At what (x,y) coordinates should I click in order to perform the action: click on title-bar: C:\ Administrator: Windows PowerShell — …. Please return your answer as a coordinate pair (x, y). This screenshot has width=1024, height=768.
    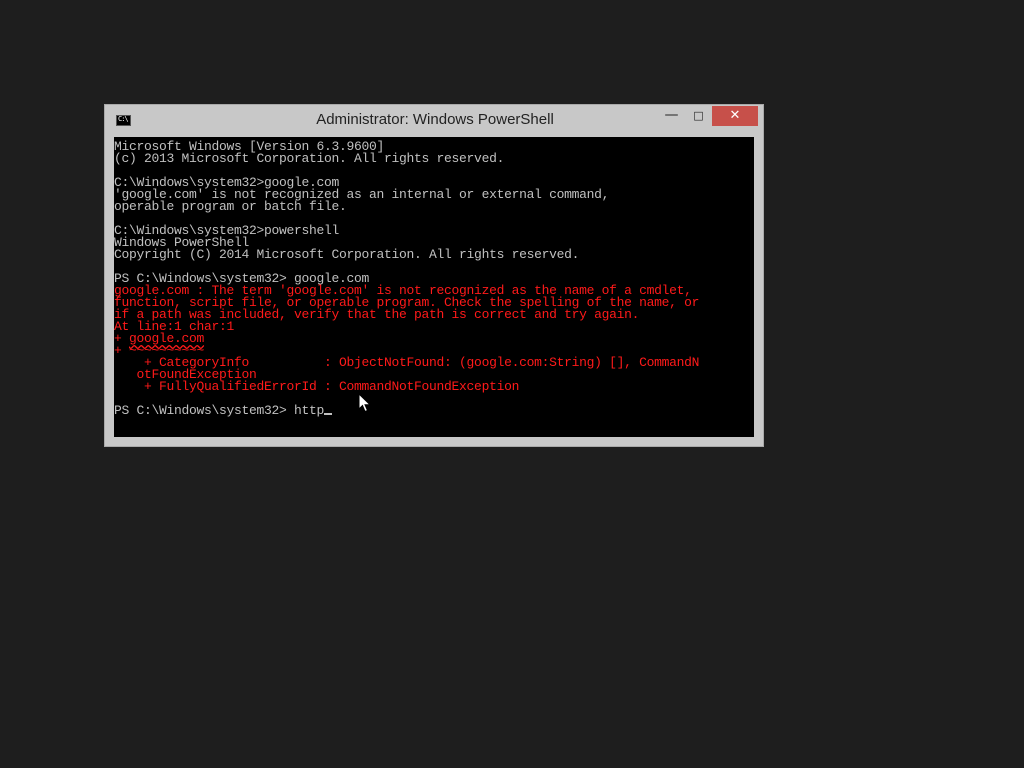
    Looking at the image, I should click on (434, 120).